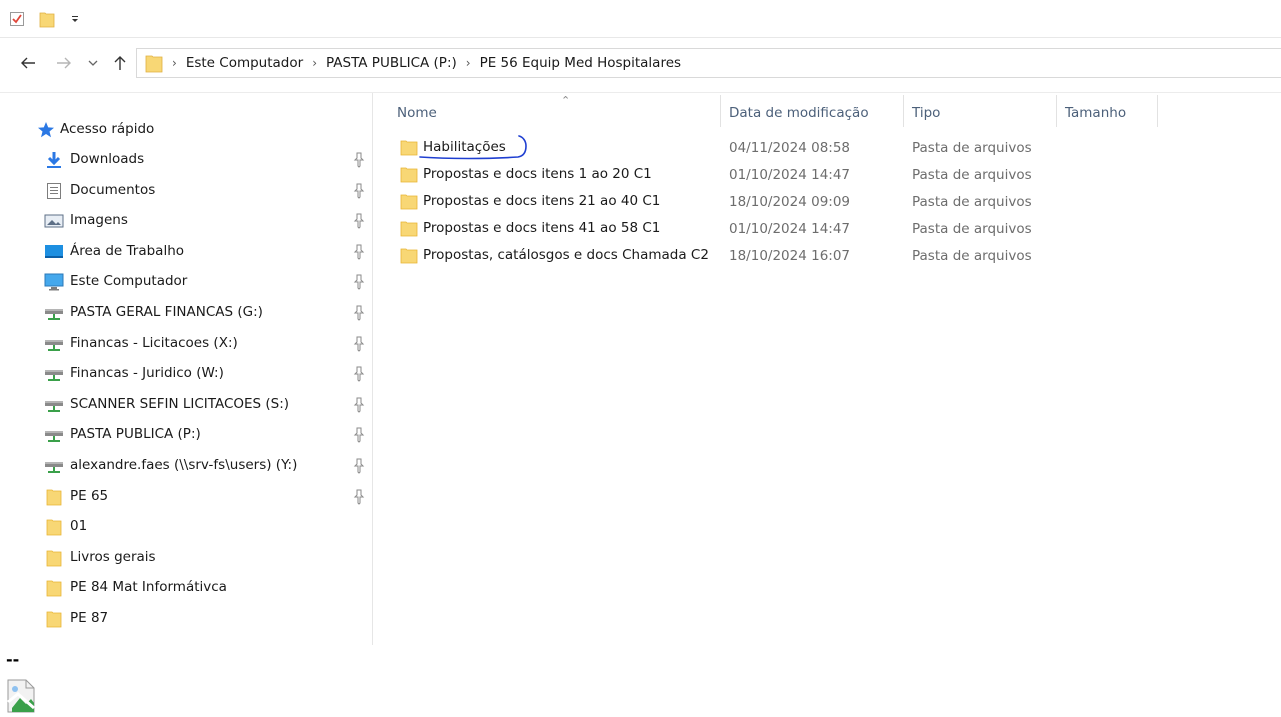 This screenshot has height=717, width=1281. I want to click on column-divider, so click(1157, 111).